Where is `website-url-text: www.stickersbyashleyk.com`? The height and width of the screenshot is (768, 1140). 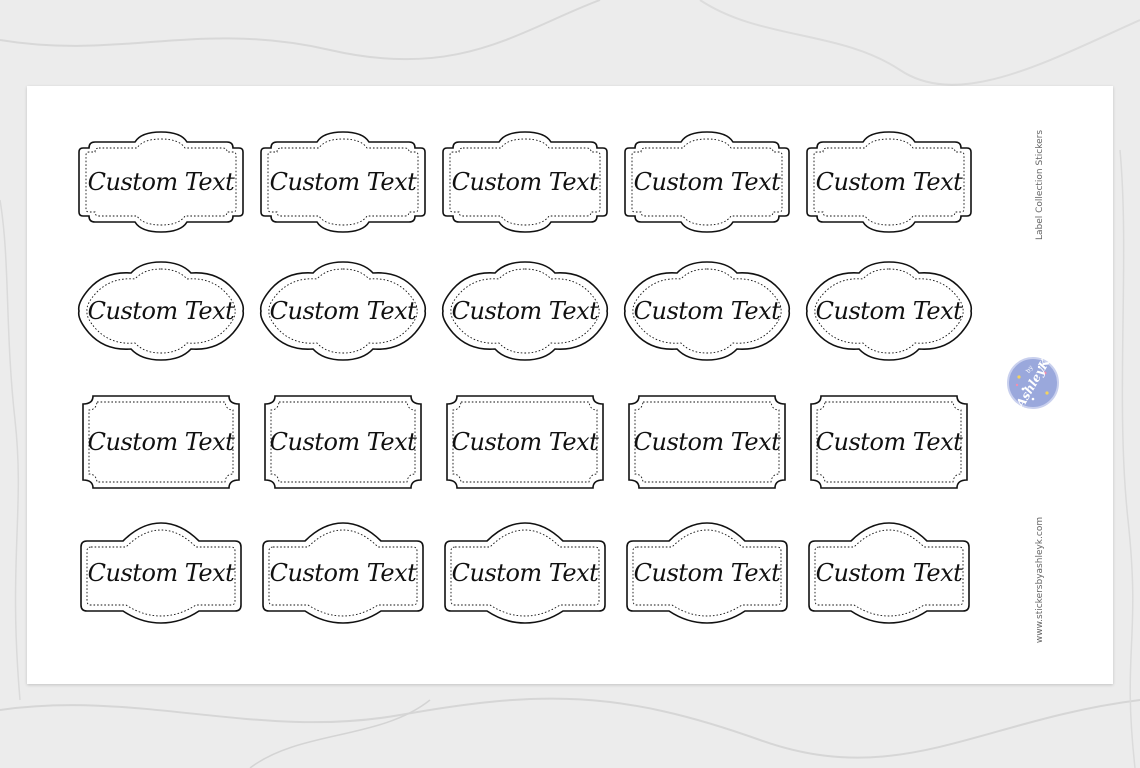
website-url-text: www.stickersbyashleyk.com is located at coordinates (1040, 580).